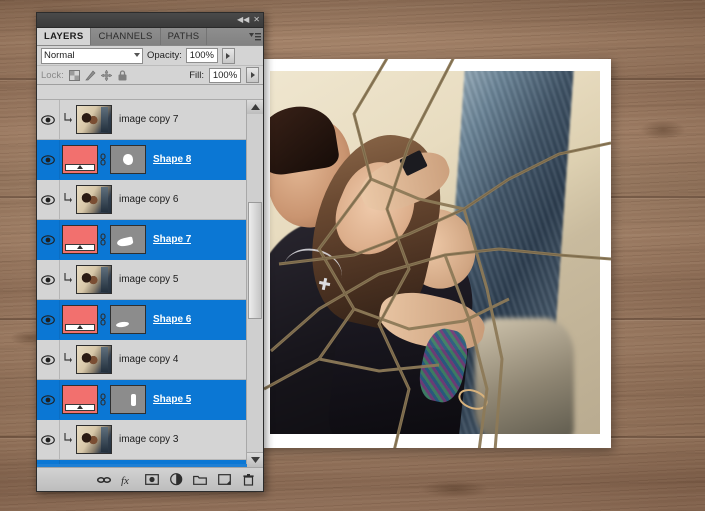  I want to click on panel-menu-icon, so click(255, 36).